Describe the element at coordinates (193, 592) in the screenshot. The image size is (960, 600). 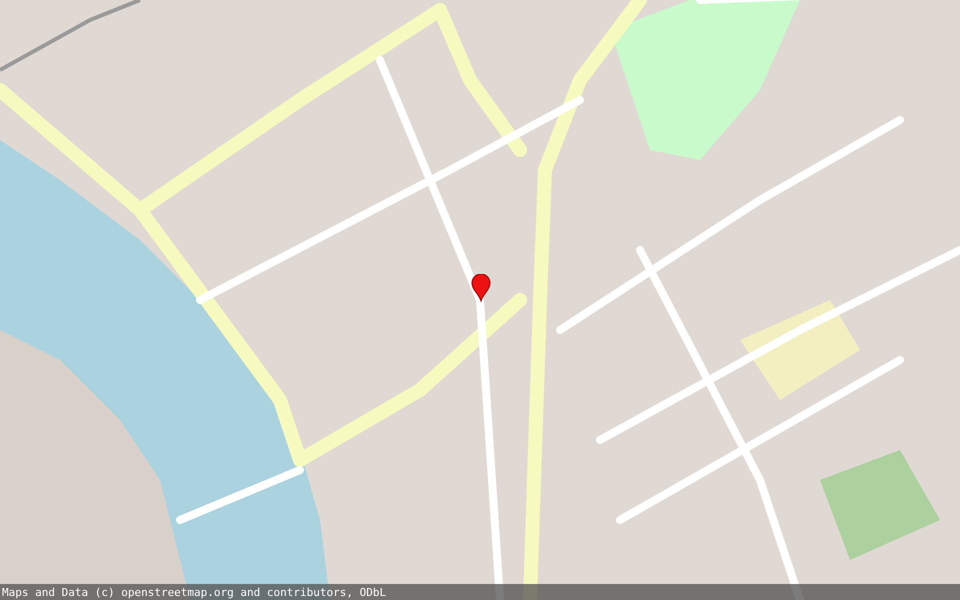
I see `attribution-text: Maps and Data (c) openstreetmap.org and contributors, ODbL` at that location.